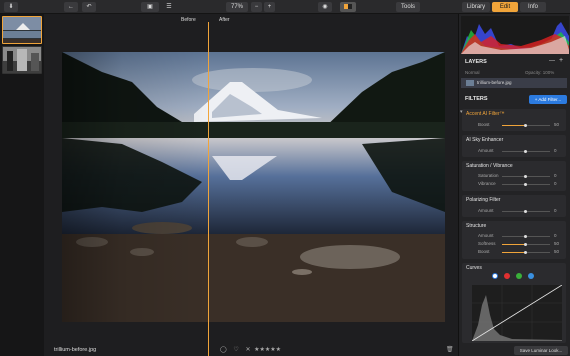  Describe the element at coordinates (22, 185) in the screenshot. I see `filmstrip` at that location.